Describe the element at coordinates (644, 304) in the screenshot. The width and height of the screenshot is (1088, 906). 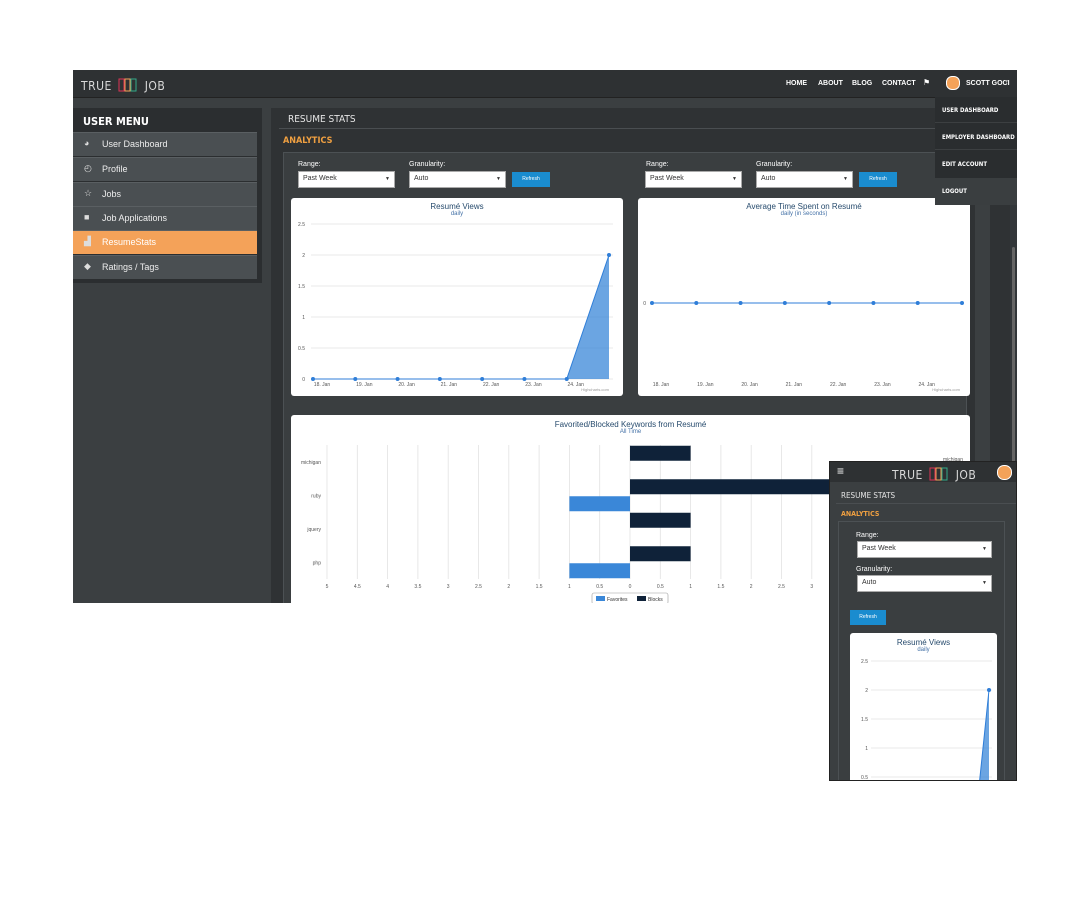
I see `y-tick-label: 0` at that location.